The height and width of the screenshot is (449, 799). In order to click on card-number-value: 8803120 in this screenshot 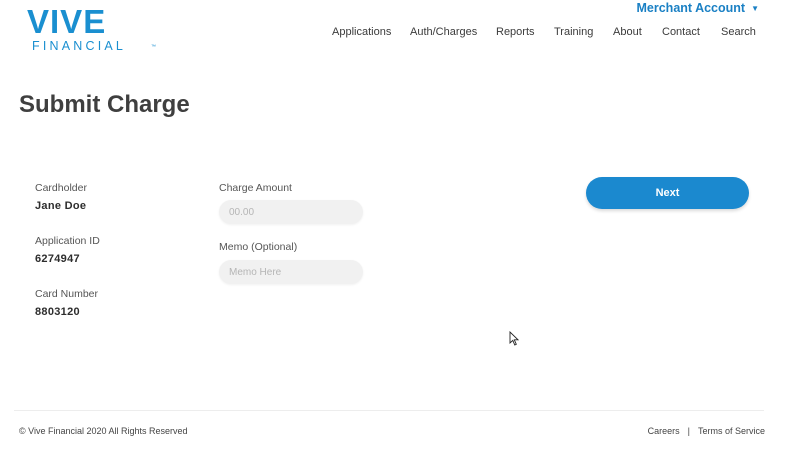, I will do `click(57, 312)`.